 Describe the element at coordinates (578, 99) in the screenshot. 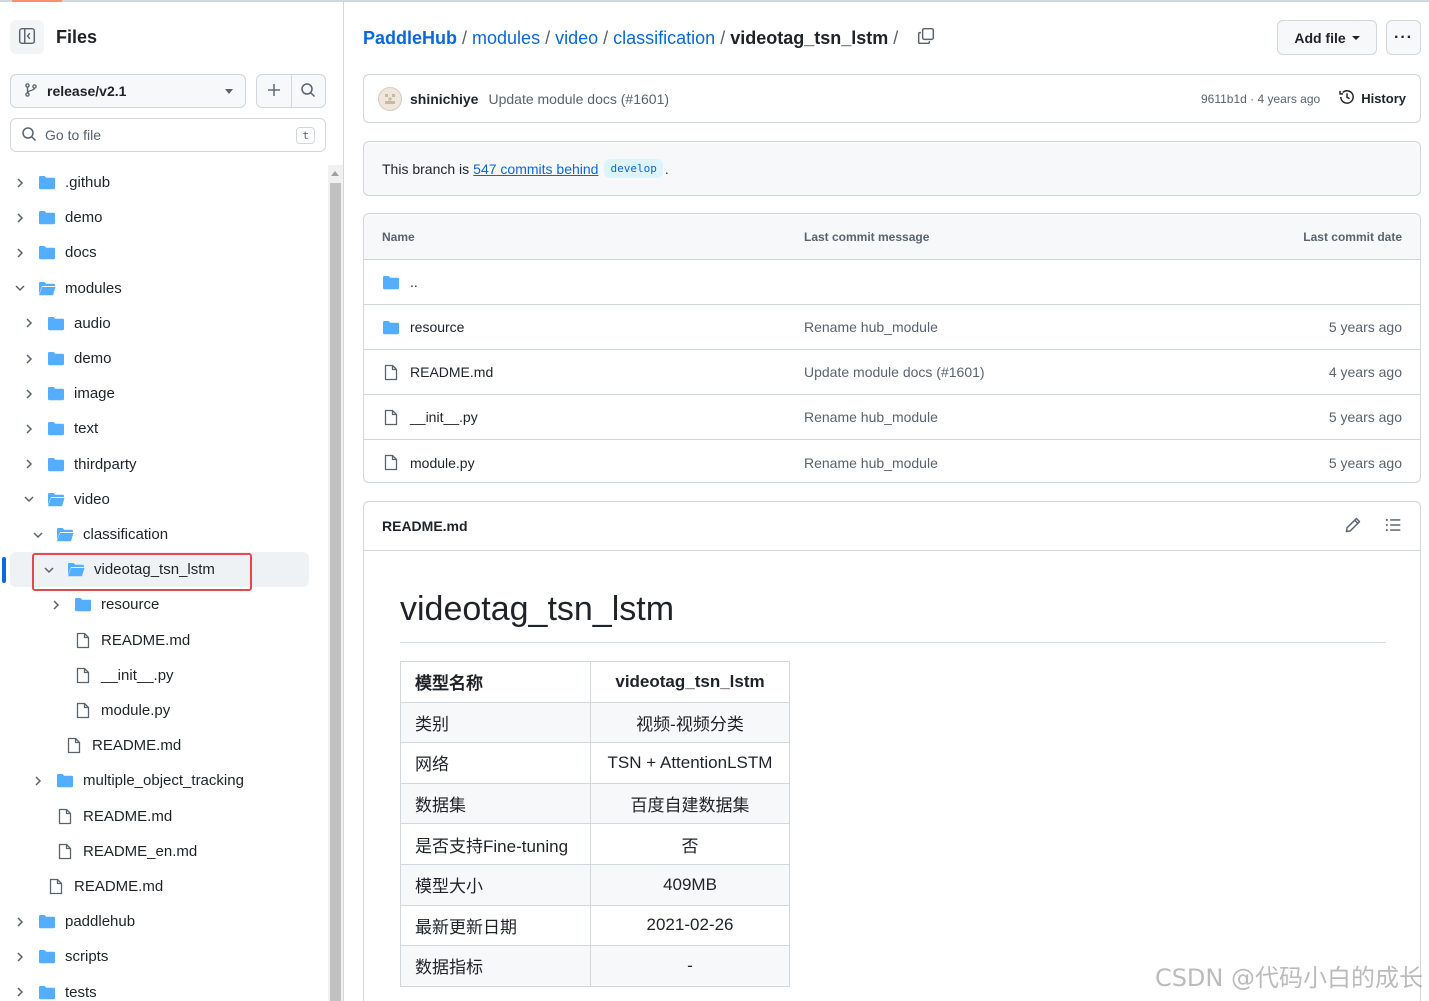

I see `commit-message: Update module docs (#1601)` at that location.